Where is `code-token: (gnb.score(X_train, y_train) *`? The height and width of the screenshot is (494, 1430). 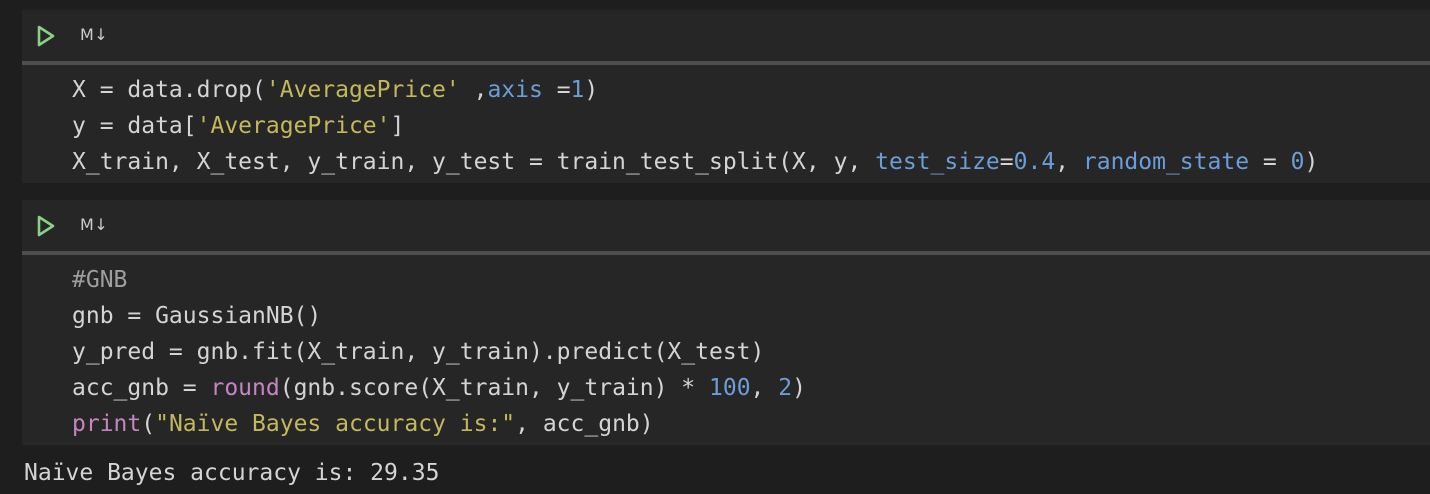 code-token: (gnb.score(X_train, y_train) * is located at coordinates (494, 388).